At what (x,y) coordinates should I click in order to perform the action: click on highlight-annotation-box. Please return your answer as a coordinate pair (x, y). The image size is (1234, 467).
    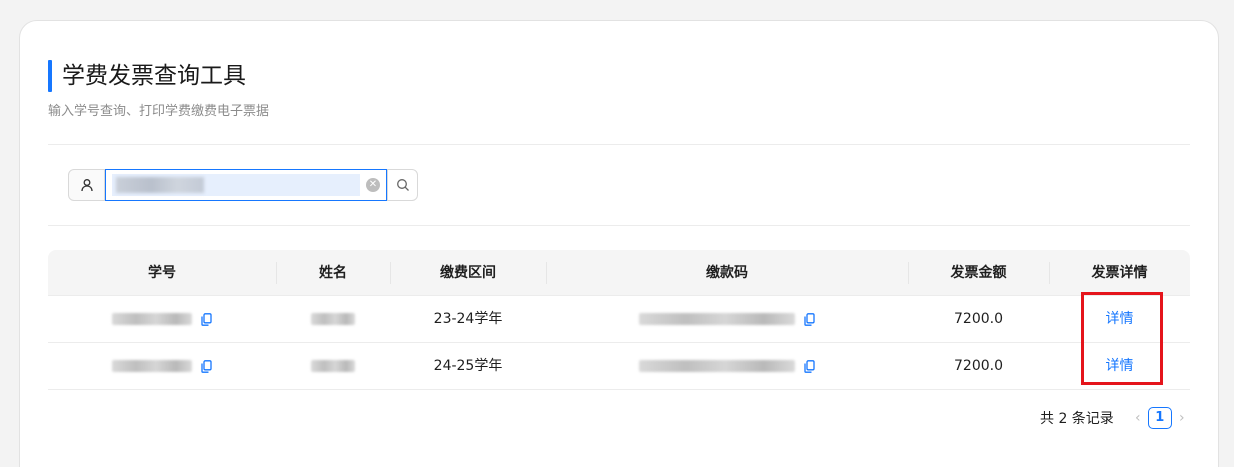
    Looking at the image, I should click on (1122, 338).